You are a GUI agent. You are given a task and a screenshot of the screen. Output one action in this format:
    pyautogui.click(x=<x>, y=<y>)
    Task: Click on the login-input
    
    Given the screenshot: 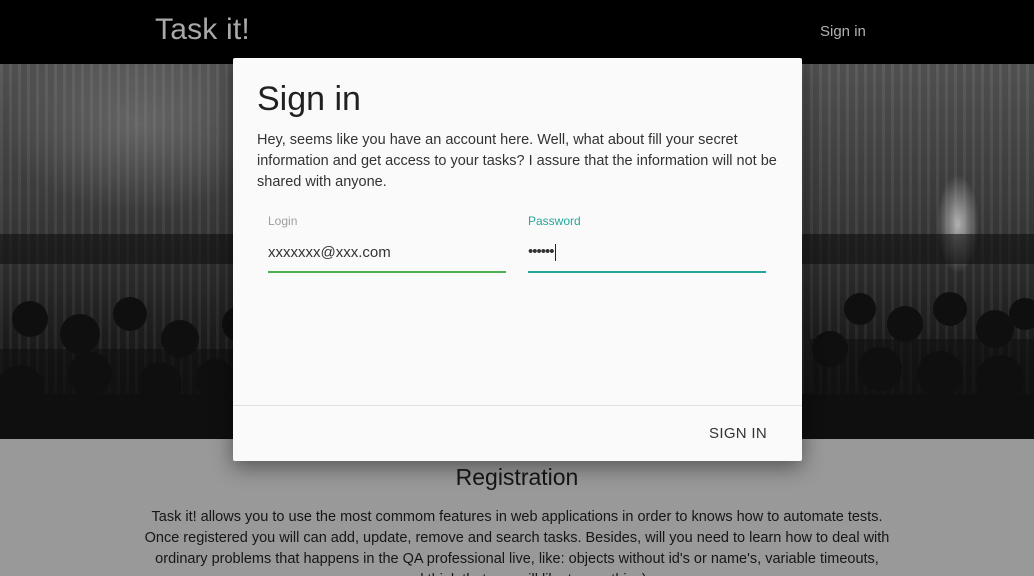 What is the action you would take?
    pyautogui.click(x=387, y=252)
    